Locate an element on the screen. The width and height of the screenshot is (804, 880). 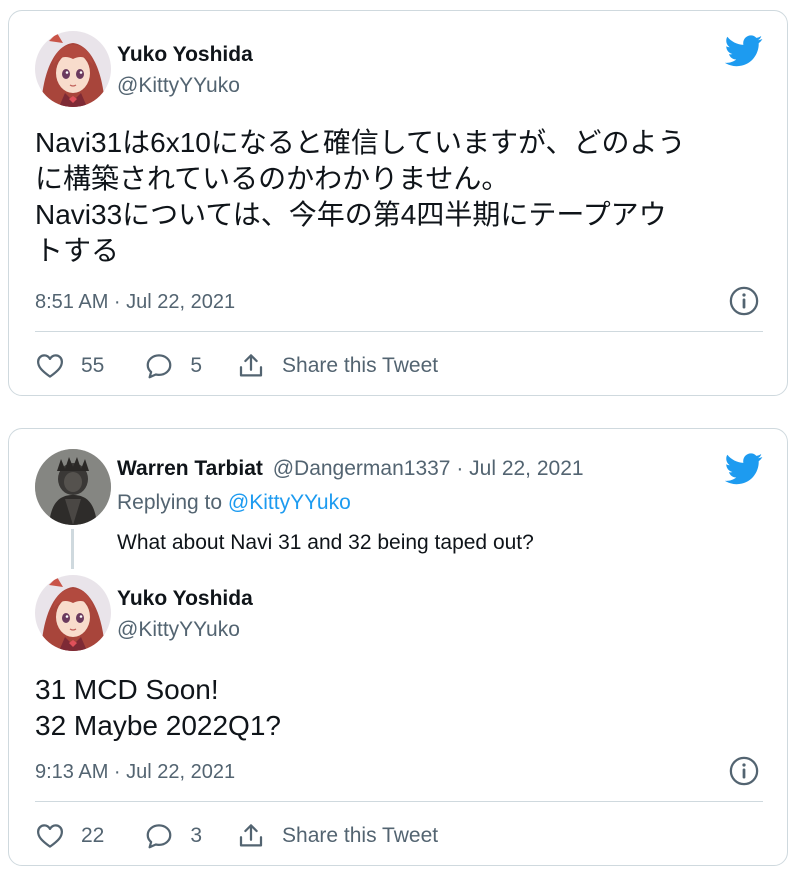
replying-to: Replying to @KittyYYuko is located at coordinates (234, 503).